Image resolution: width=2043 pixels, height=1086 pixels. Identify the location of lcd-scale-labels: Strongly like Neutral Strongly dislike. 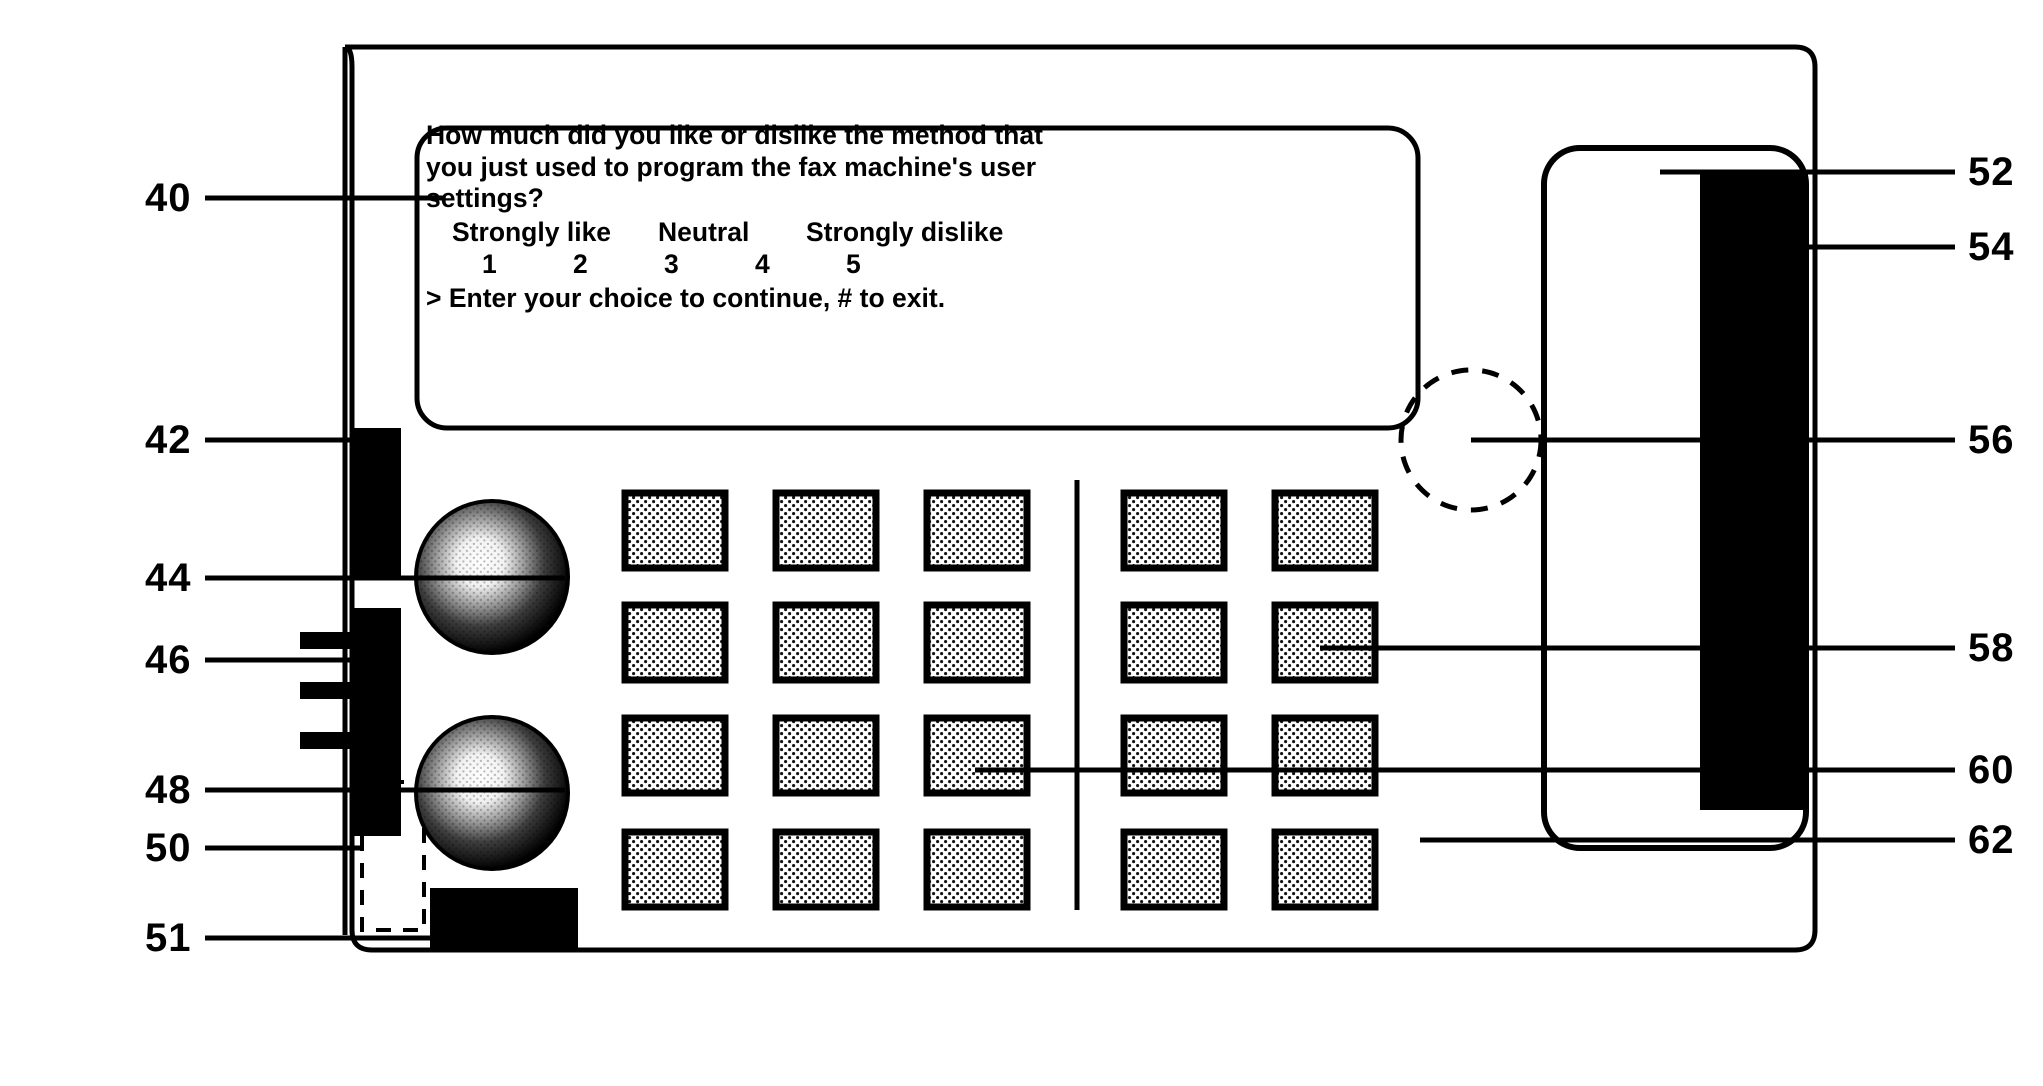
(756, 233).